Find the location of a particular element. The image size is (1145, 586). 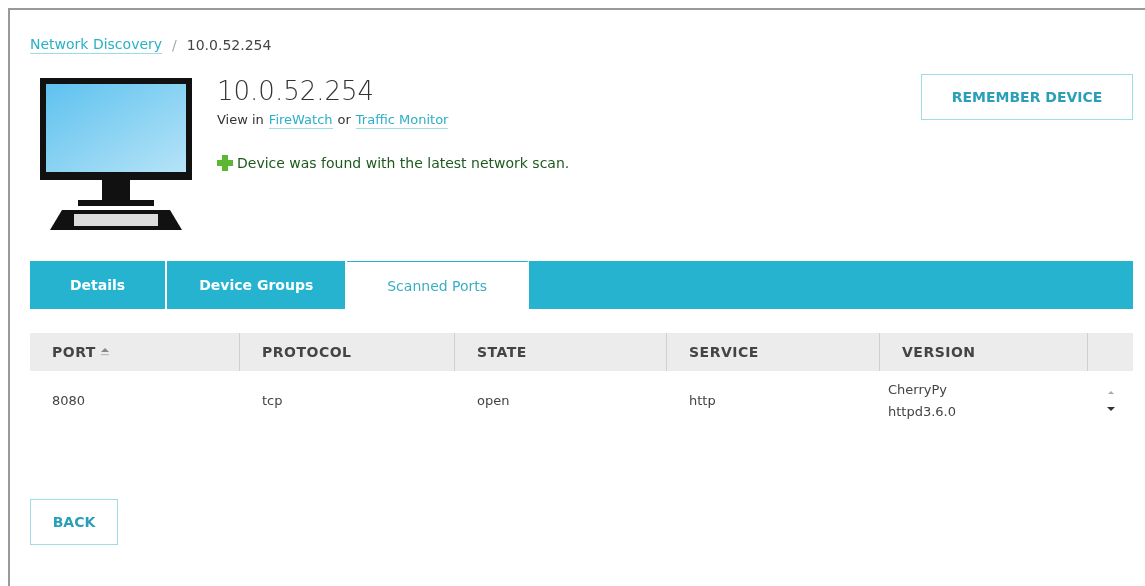

computer-icon is located at coordinates (116, 154).